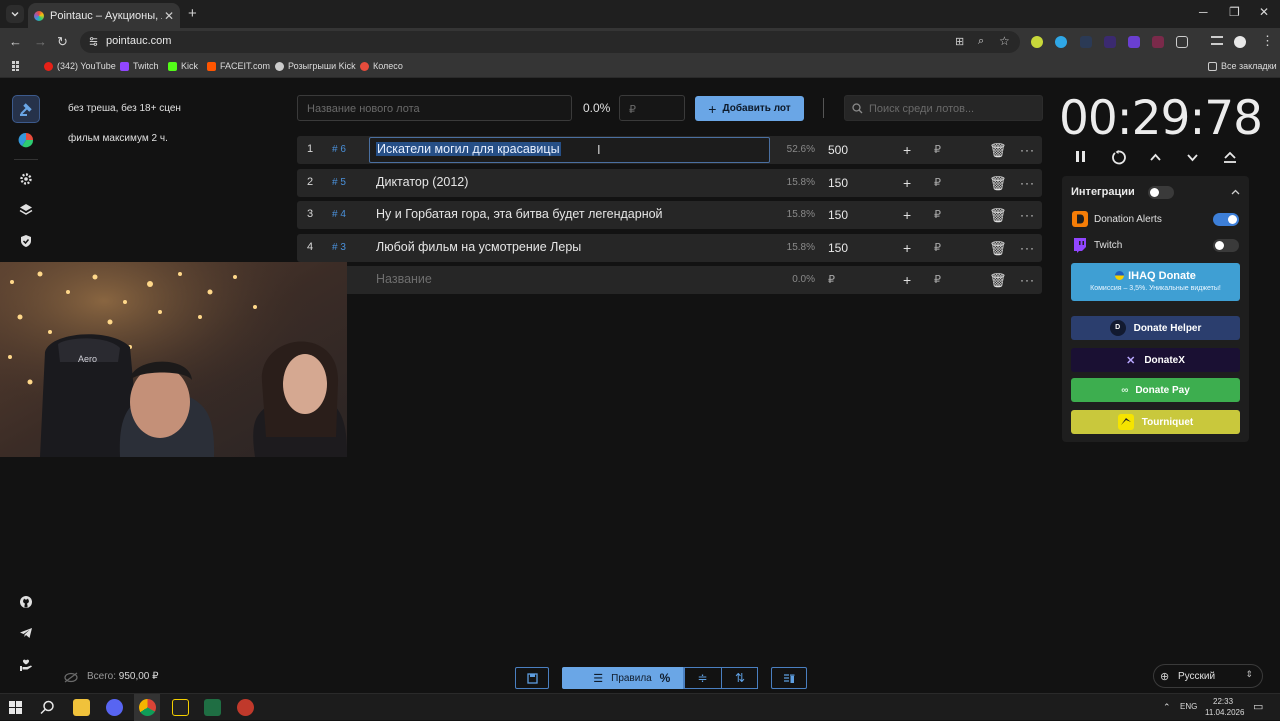  Describe the element at coordinates (169, 16) in the screenshot. I see `close-tab-icon: ✕` at that location.